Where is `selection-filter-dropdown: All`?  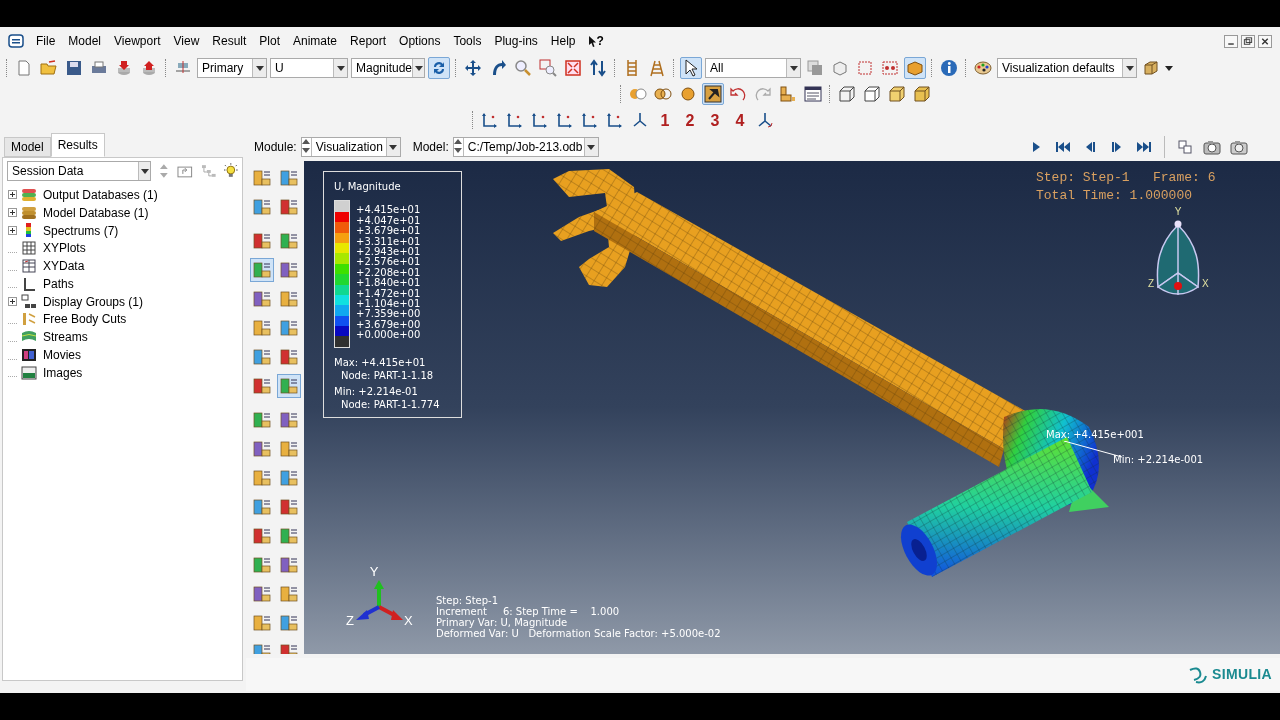 selection-filter-dropdown: All is located at coordinates (753, 68).